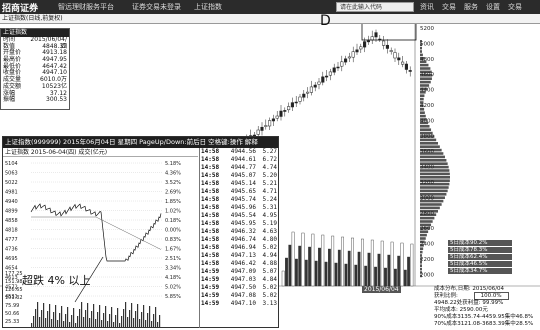 The width and height of the screenshot is (540, 330). Describe the element at coordinates (471, 7) in the screenshot. I see `menu-item-service: 服务` at that location.